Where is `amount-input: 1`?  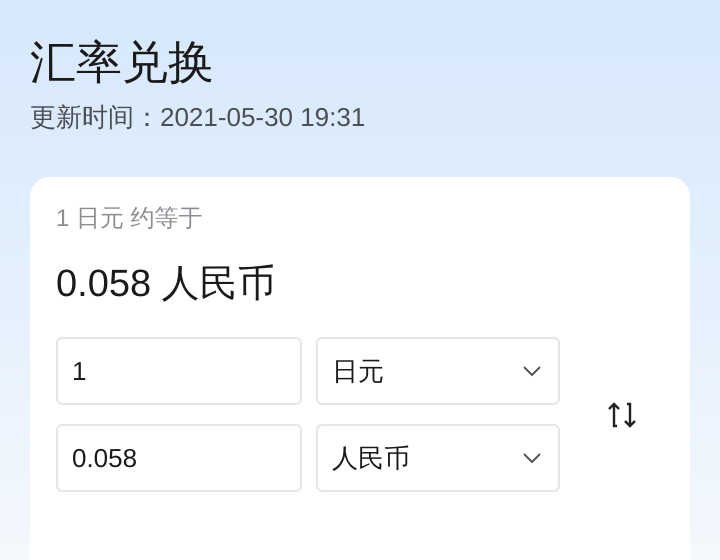 amount-input: 1 is located at coordinates (179, 371).